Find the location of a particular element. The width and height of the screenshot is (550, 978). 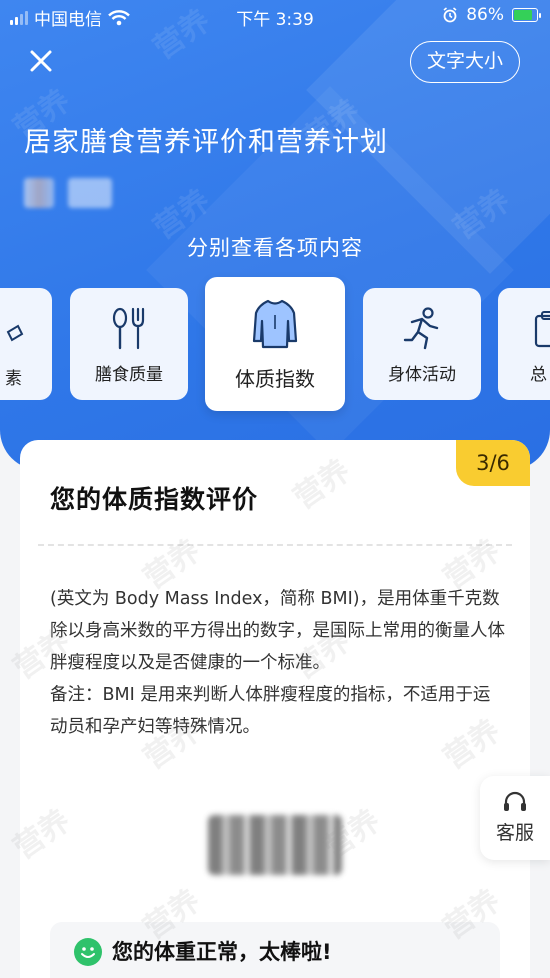

nutrient-icon is located at coordinates (15, 333).